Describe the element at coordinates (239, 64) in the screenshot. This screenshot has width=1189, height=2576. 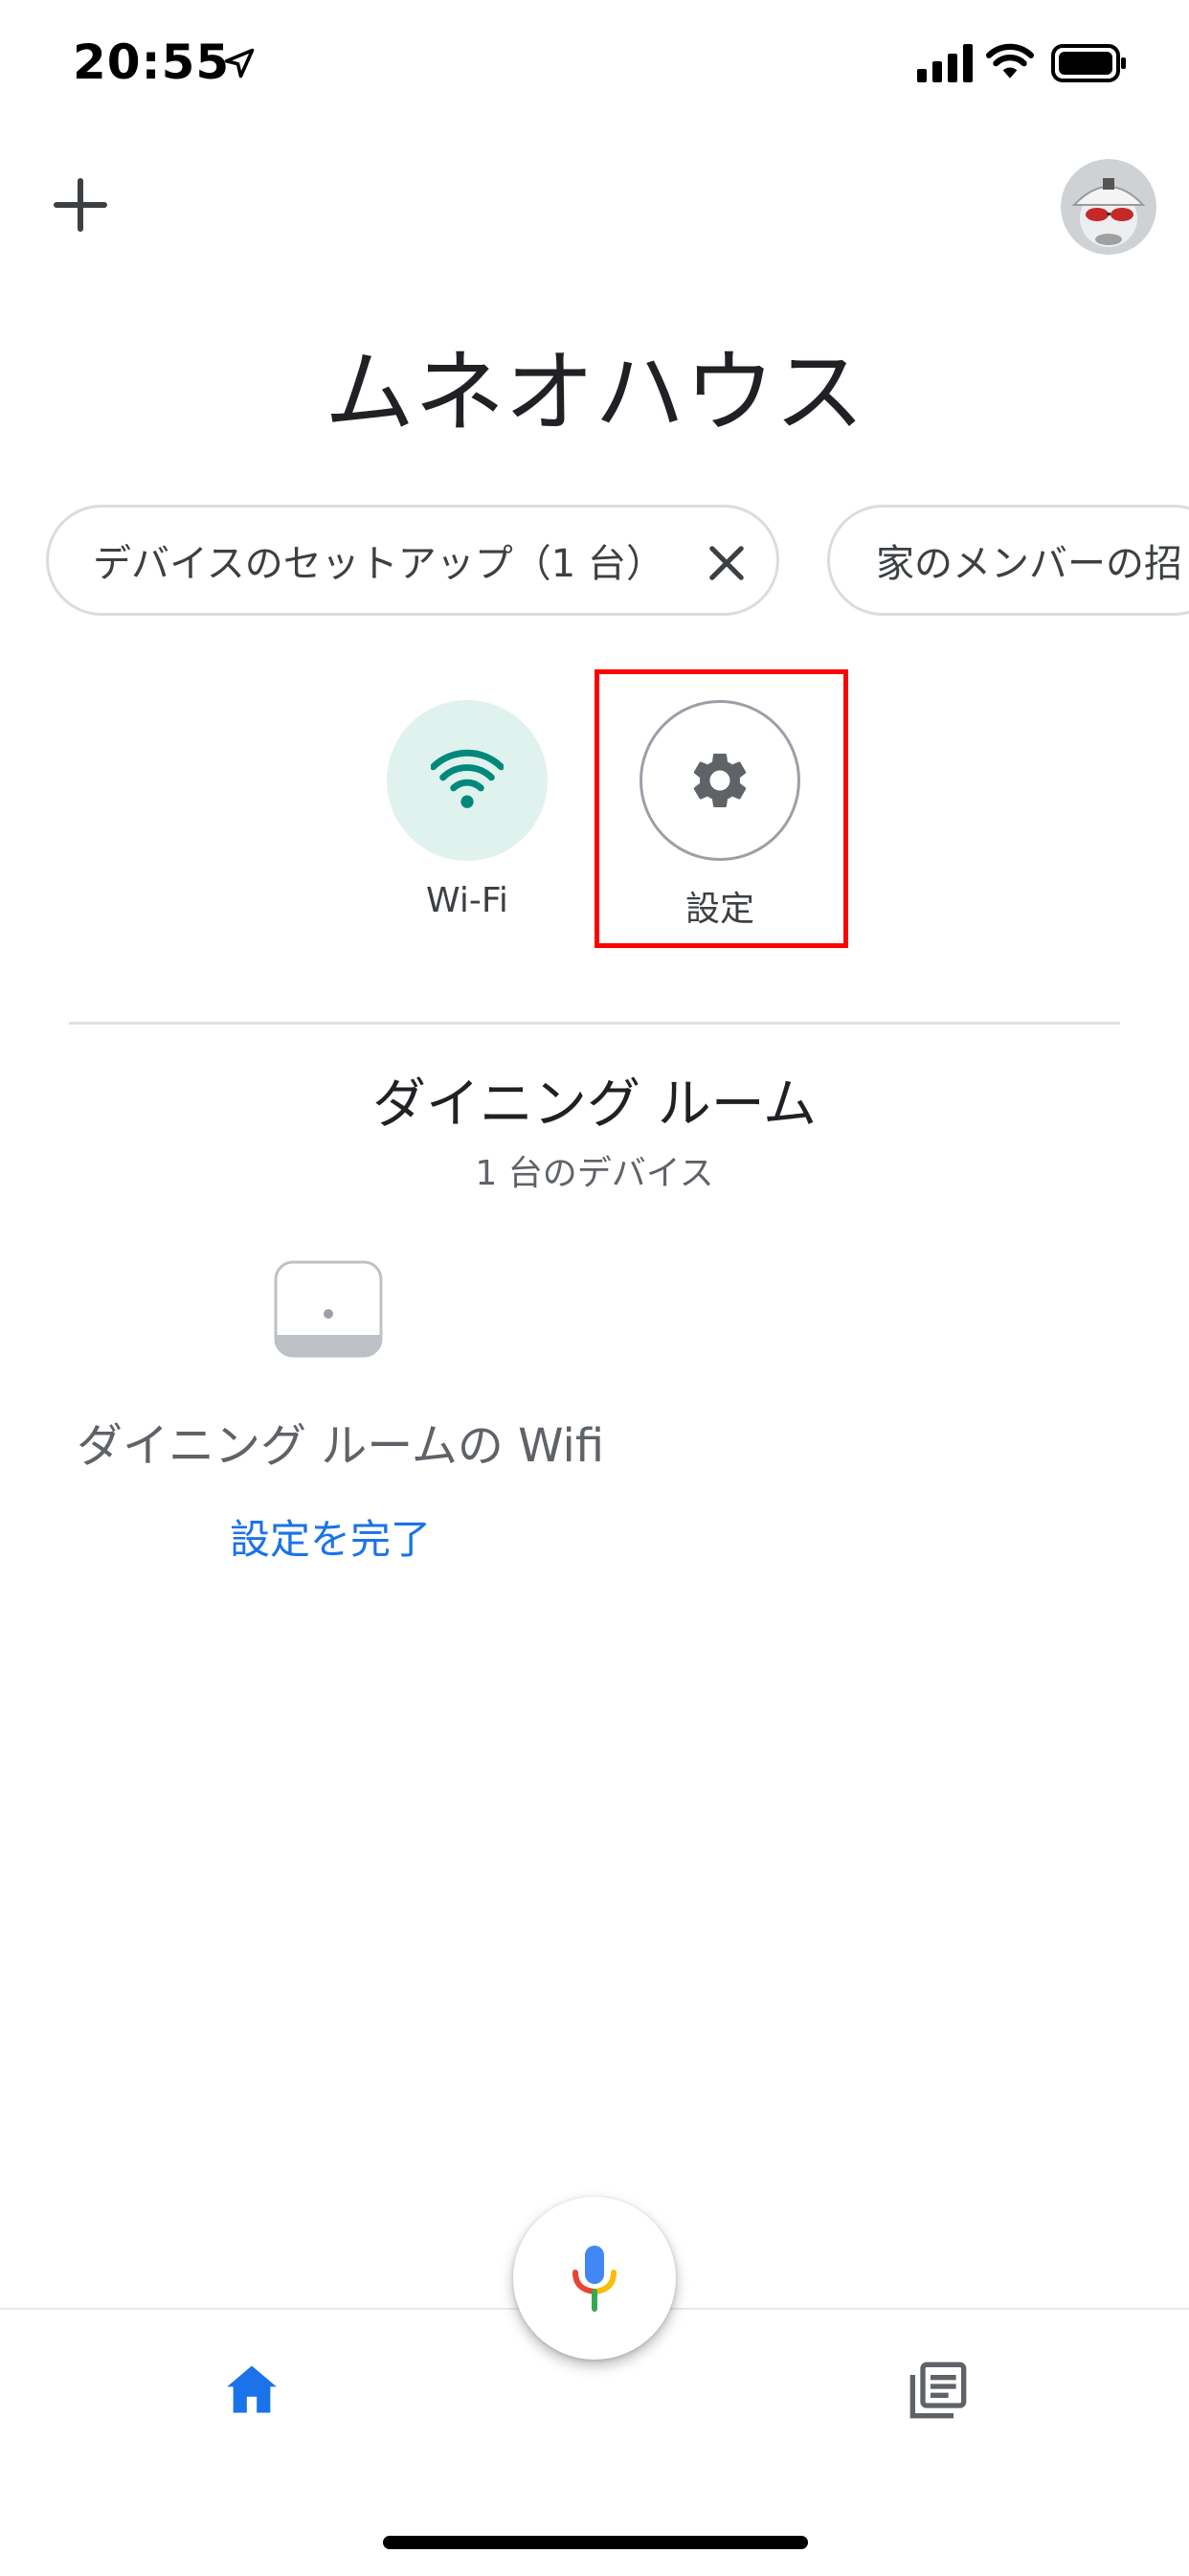
I see `location-arrow-icon` at that location.